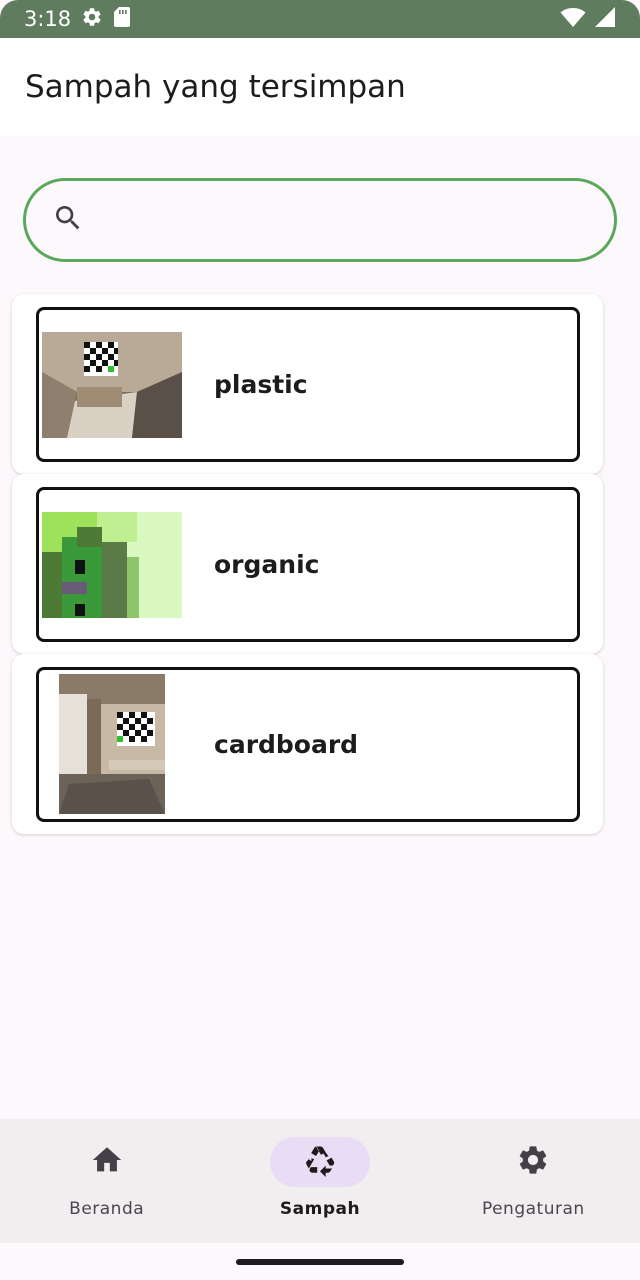 The image size is (640, 1280). Describe the element at coordinates (68, 220) in the screenshot. I see `search-icon` at that location.